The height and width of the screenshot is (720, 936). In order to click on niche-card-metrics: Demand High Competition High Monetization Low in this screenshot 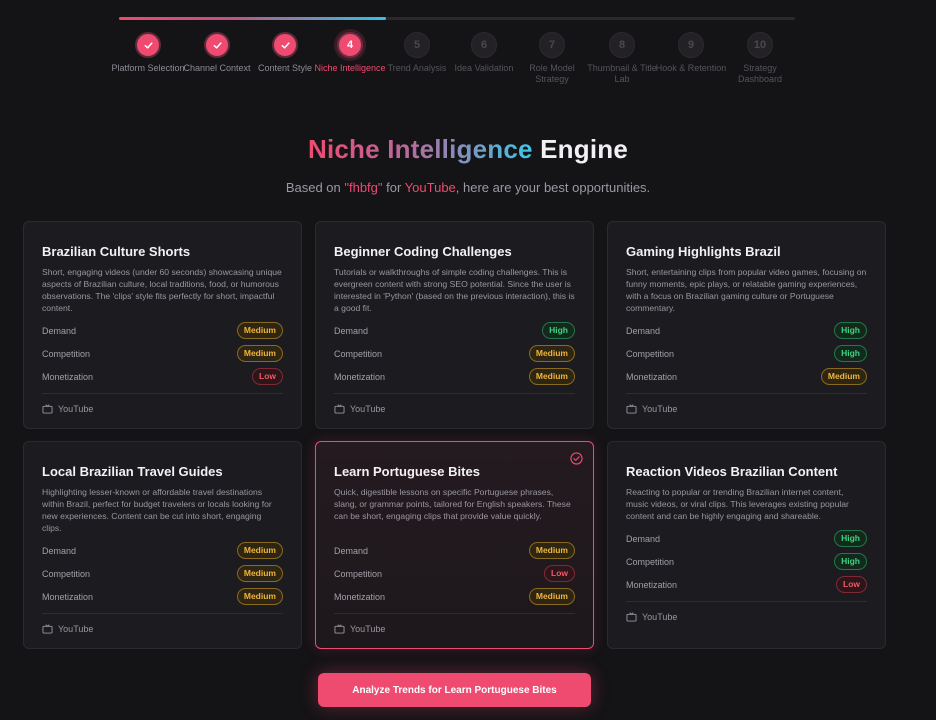, I will do `click(746, 561)`.